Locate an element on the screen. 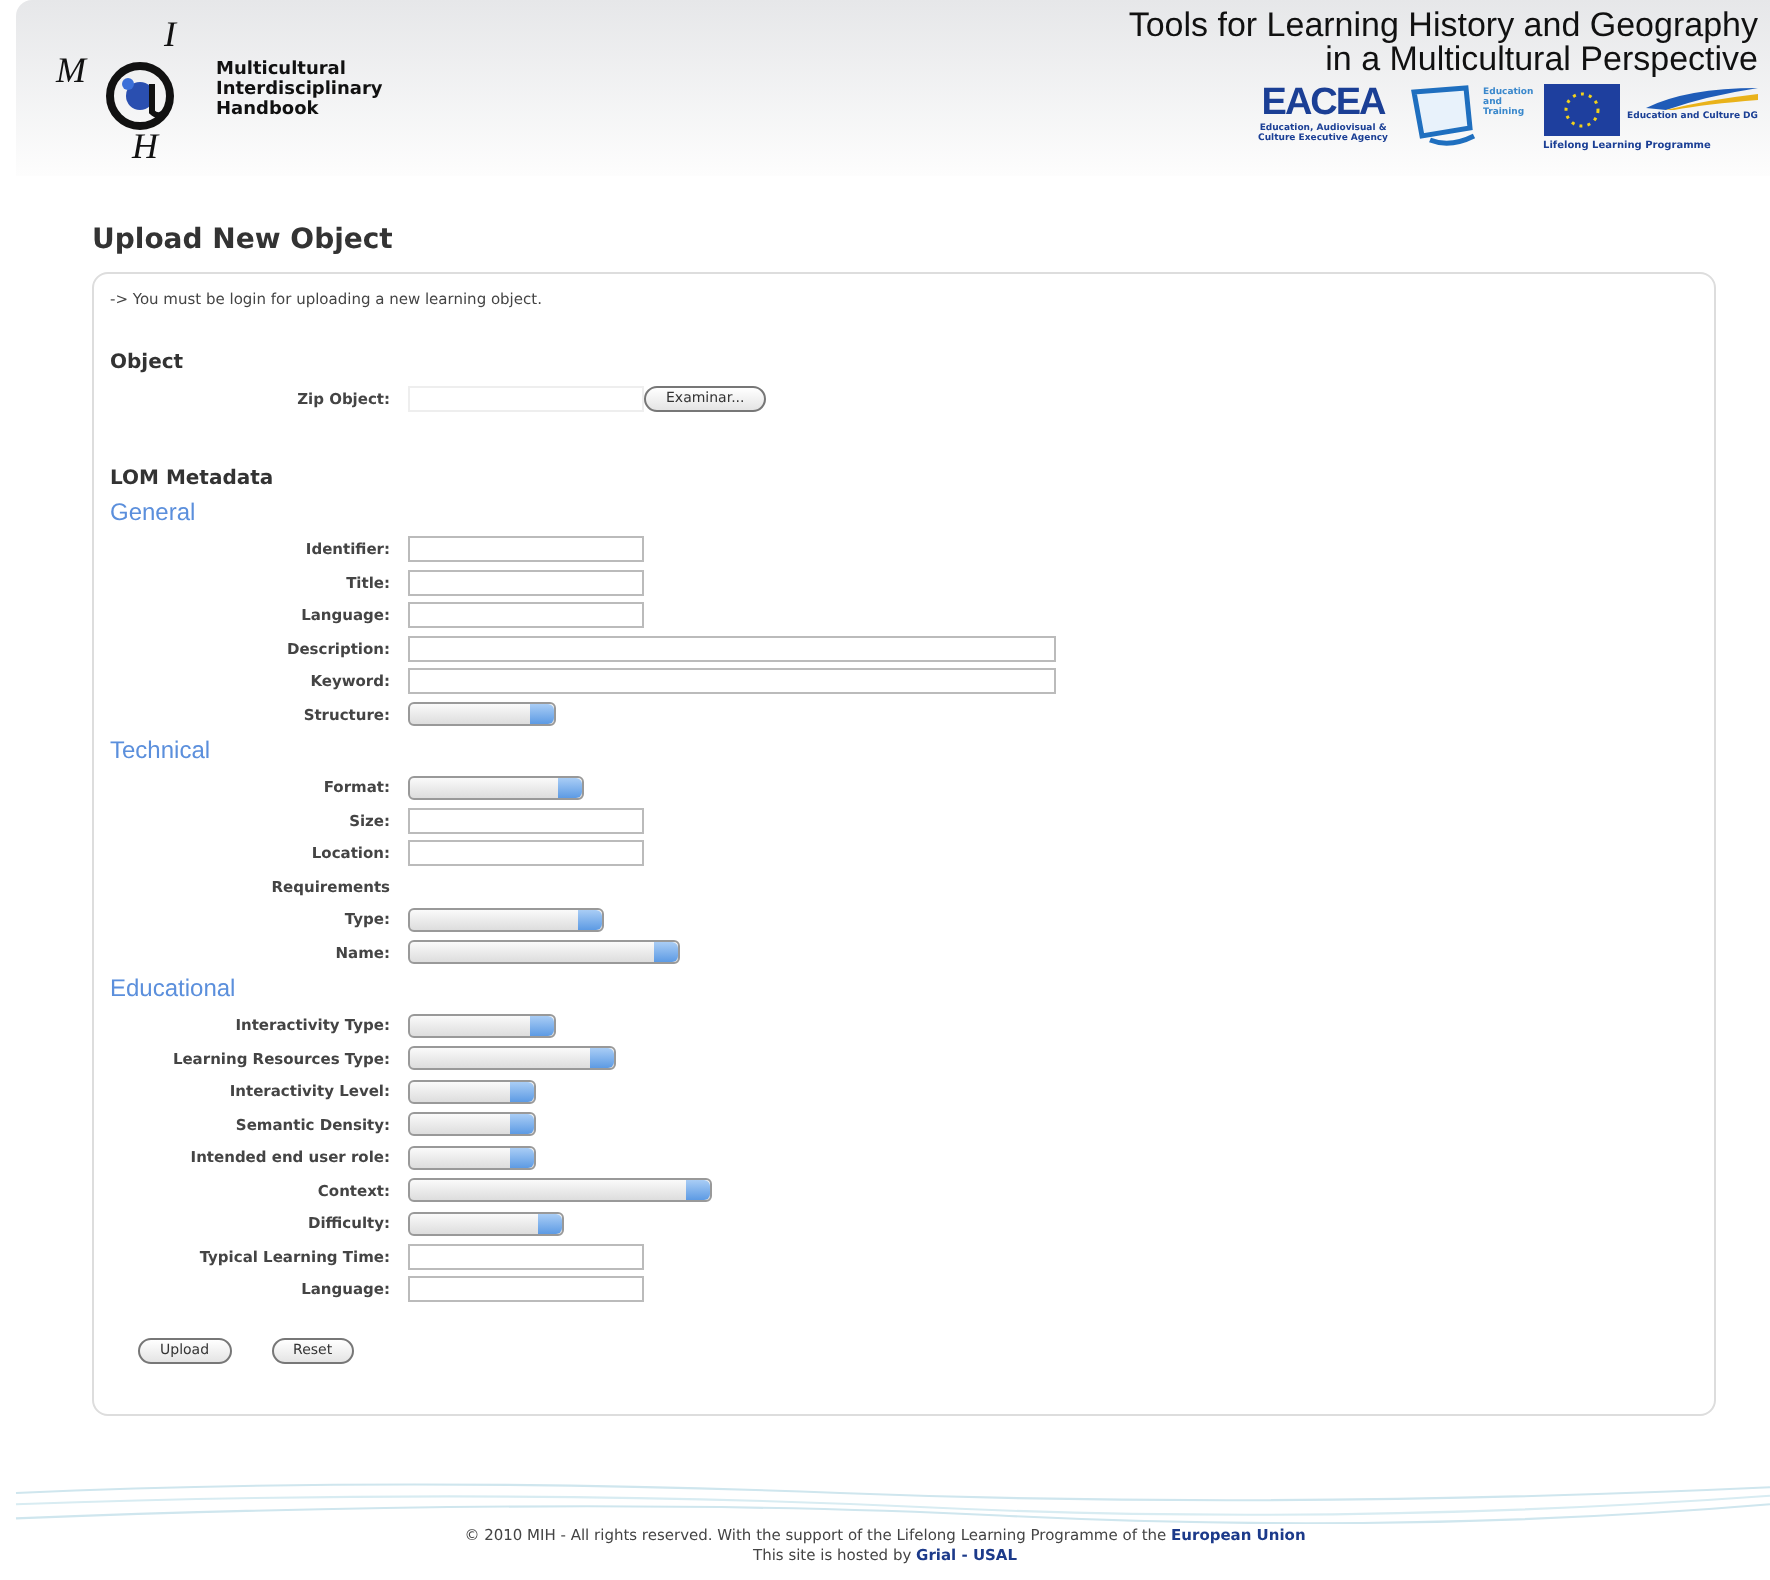 This screenshot has height=1580, width=1770. swoosh-icon is located at coordinates (1702, 98).